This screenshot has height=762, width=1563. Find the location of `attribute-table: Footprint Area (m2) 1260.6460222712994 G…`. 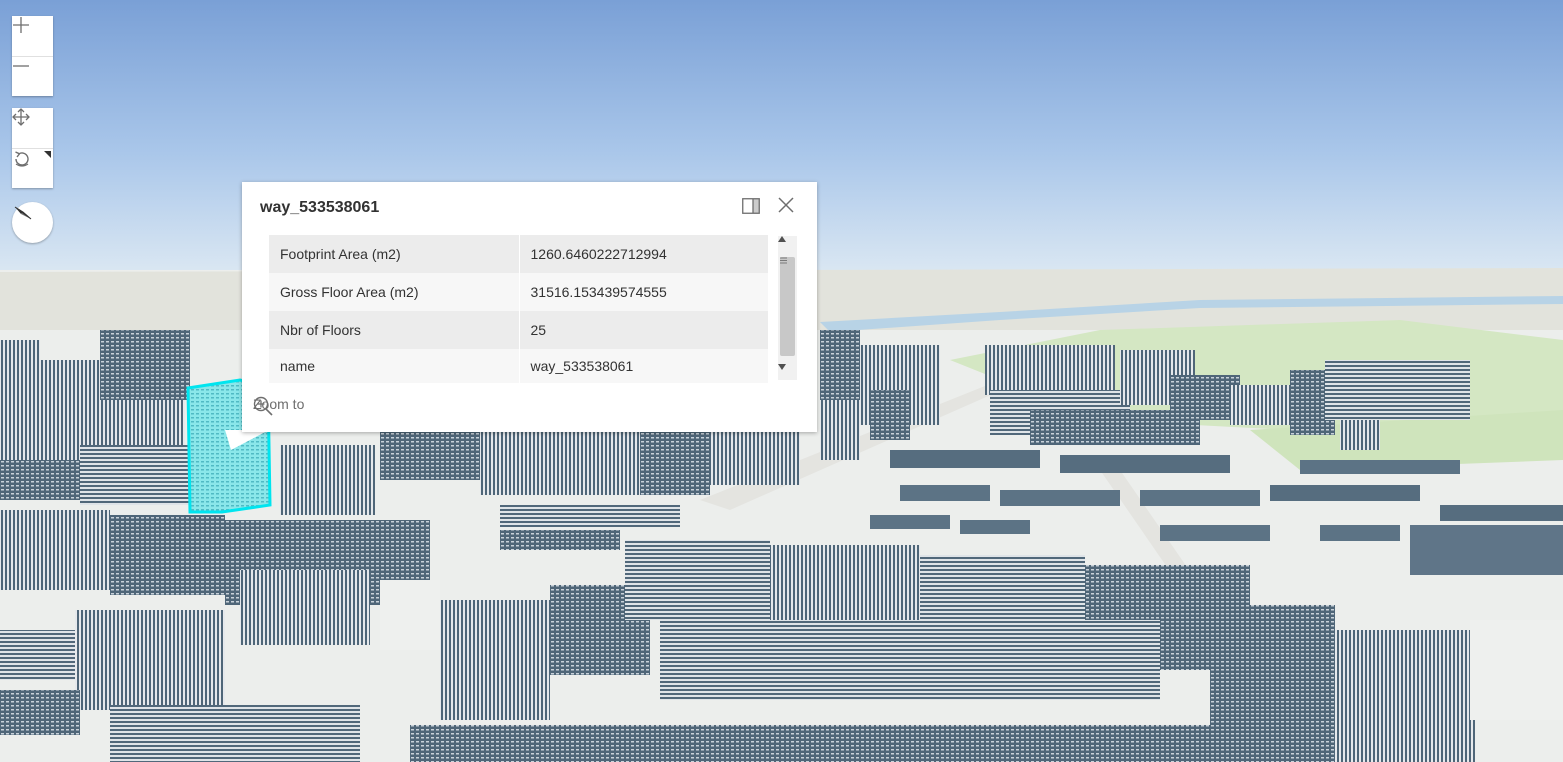

attribute-table: Footprint Area (m2) 1260.6460222712994 G… is located at coordinates (518, 309).